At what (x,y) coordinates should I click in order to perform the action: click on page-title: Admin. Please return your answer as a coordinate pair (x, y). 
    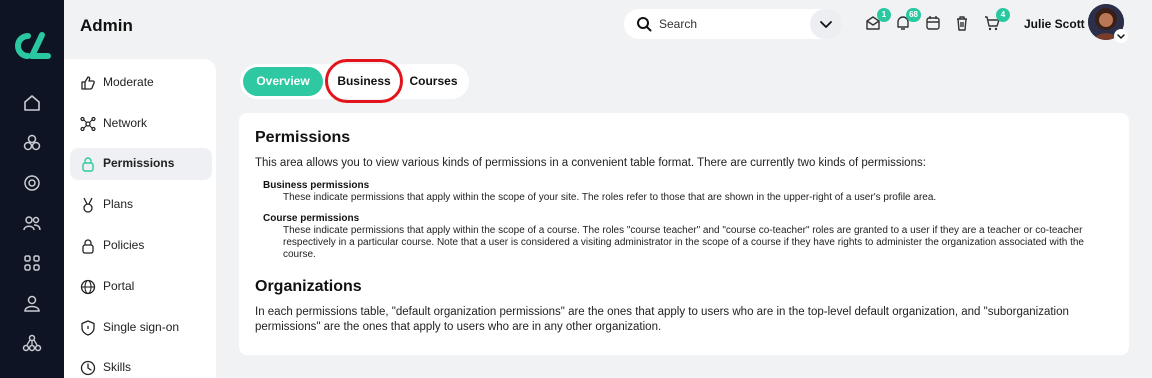
    Looking at the image, I should click on (106, 25).